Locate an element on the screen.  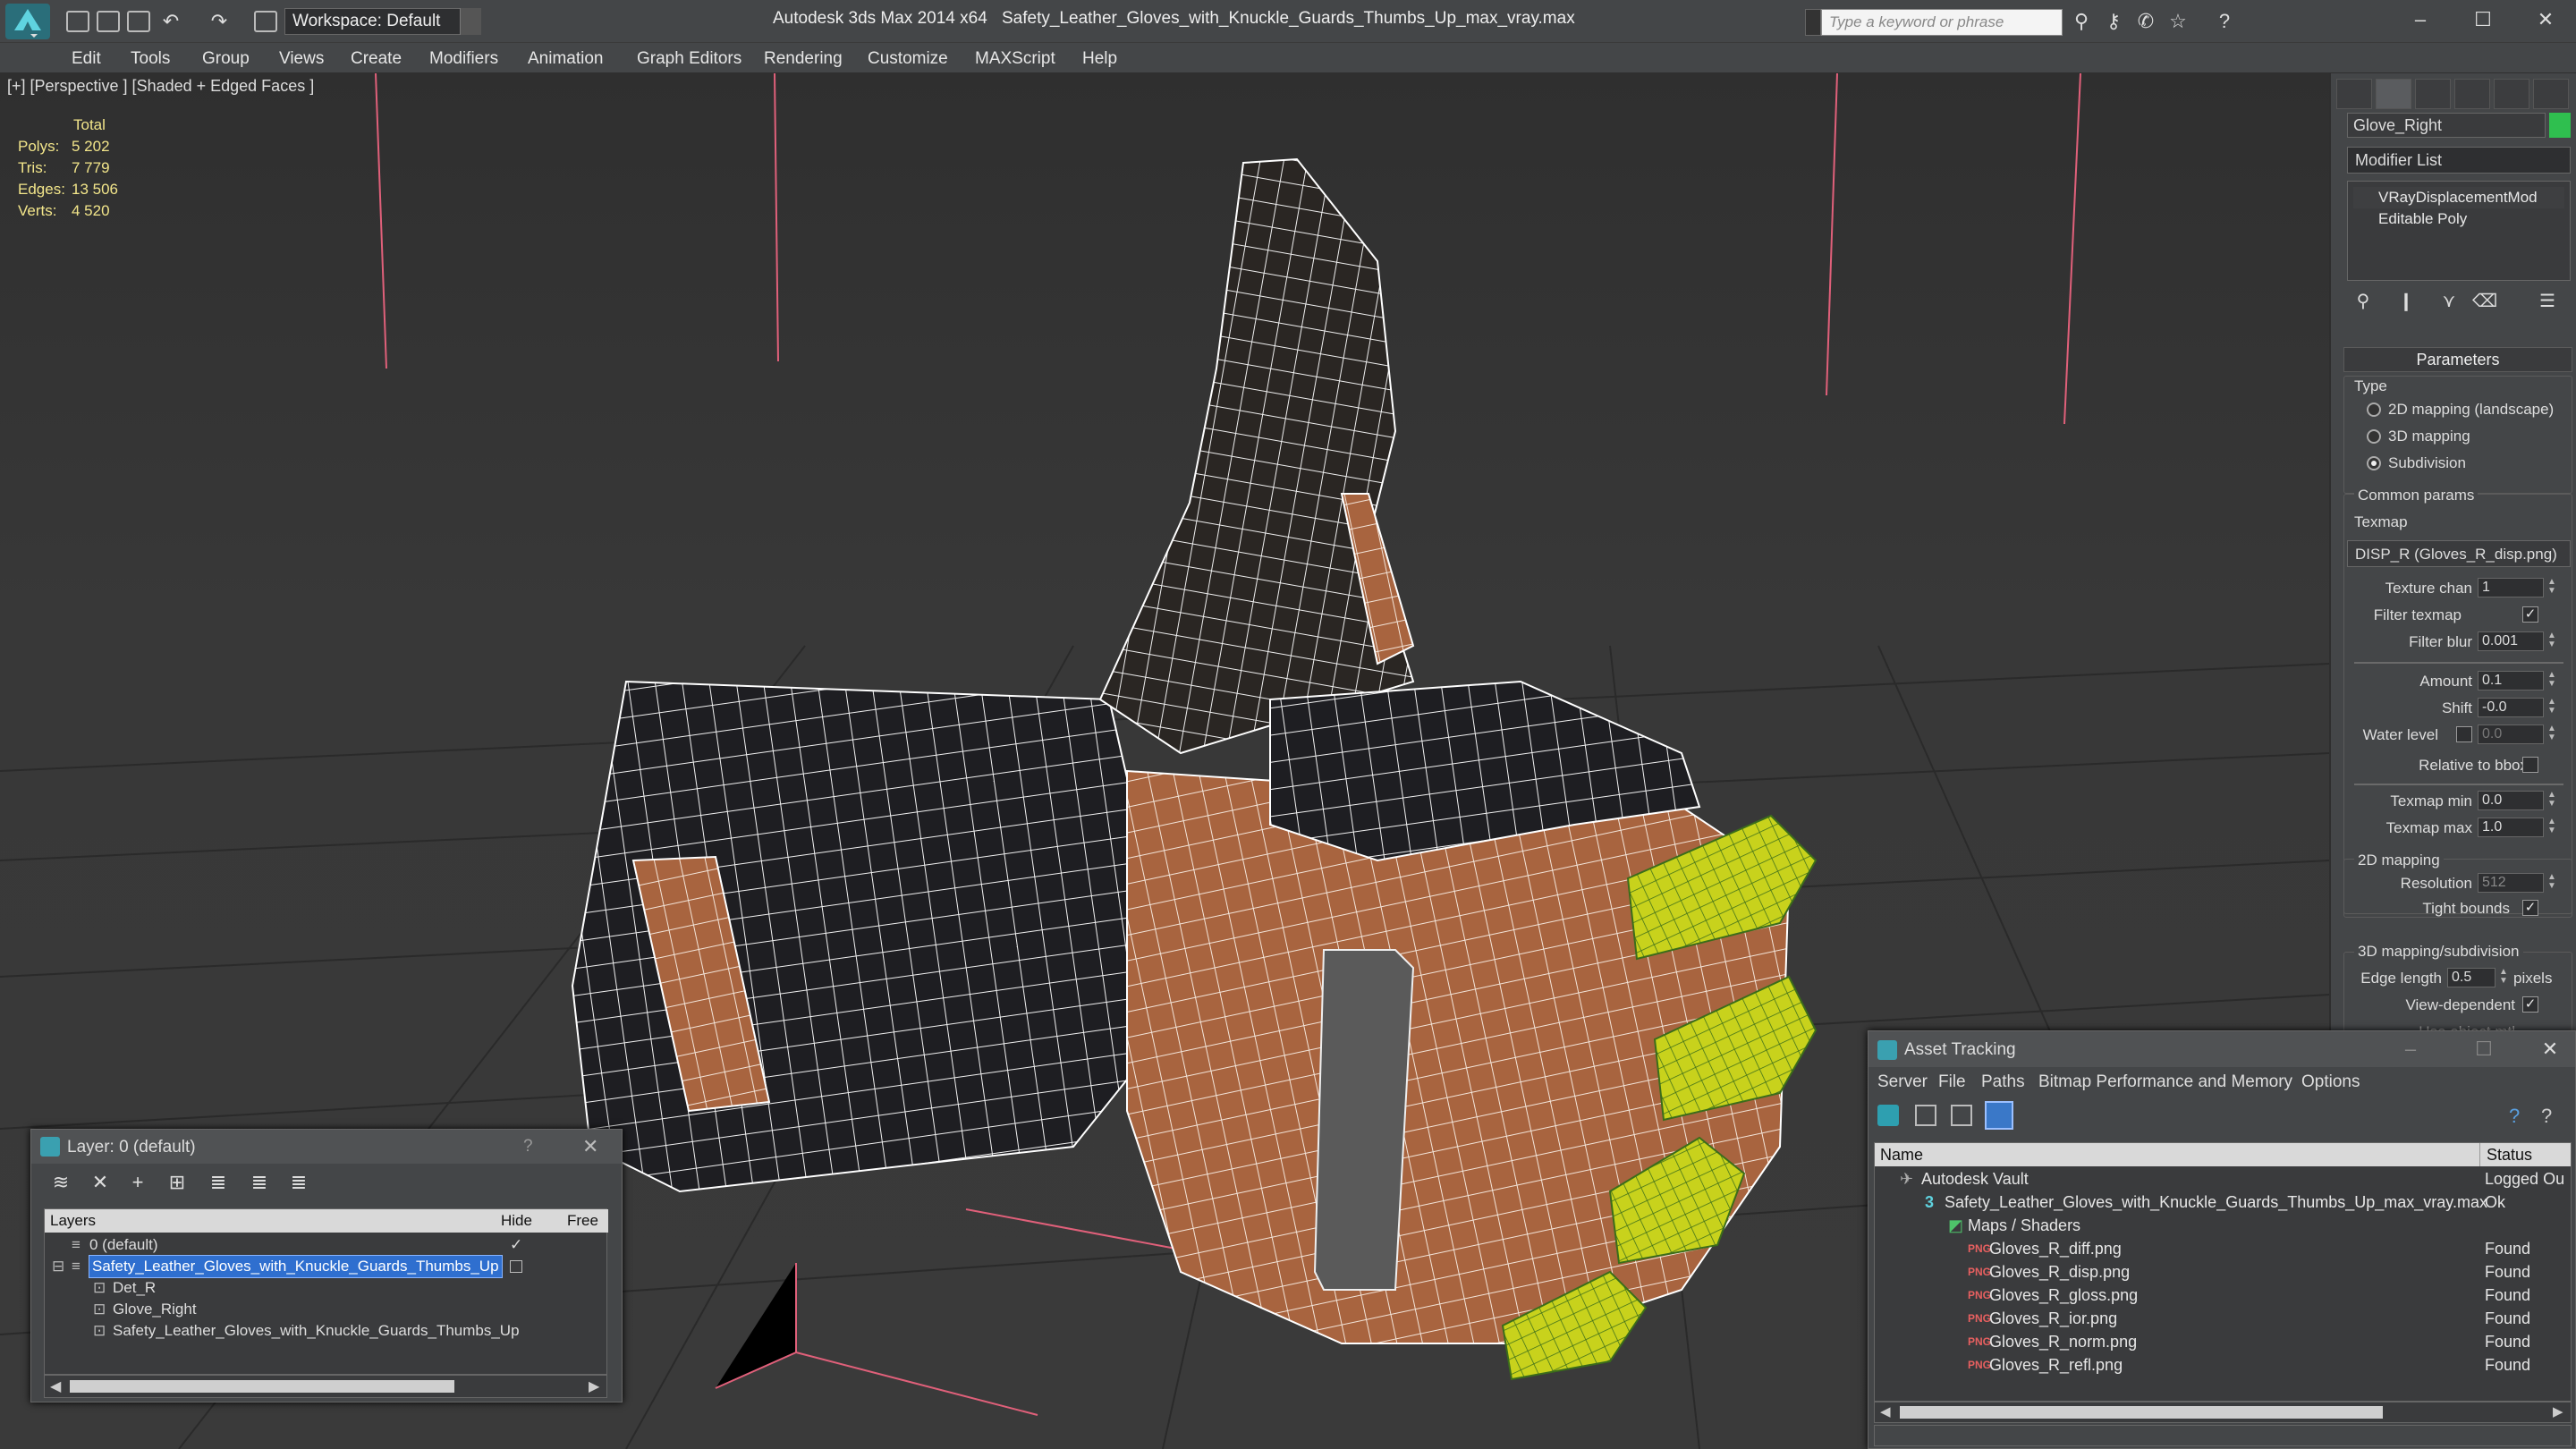
asset-row: PNG Gloves_R_disp.png Found is located at coordinates (2223, 1272).